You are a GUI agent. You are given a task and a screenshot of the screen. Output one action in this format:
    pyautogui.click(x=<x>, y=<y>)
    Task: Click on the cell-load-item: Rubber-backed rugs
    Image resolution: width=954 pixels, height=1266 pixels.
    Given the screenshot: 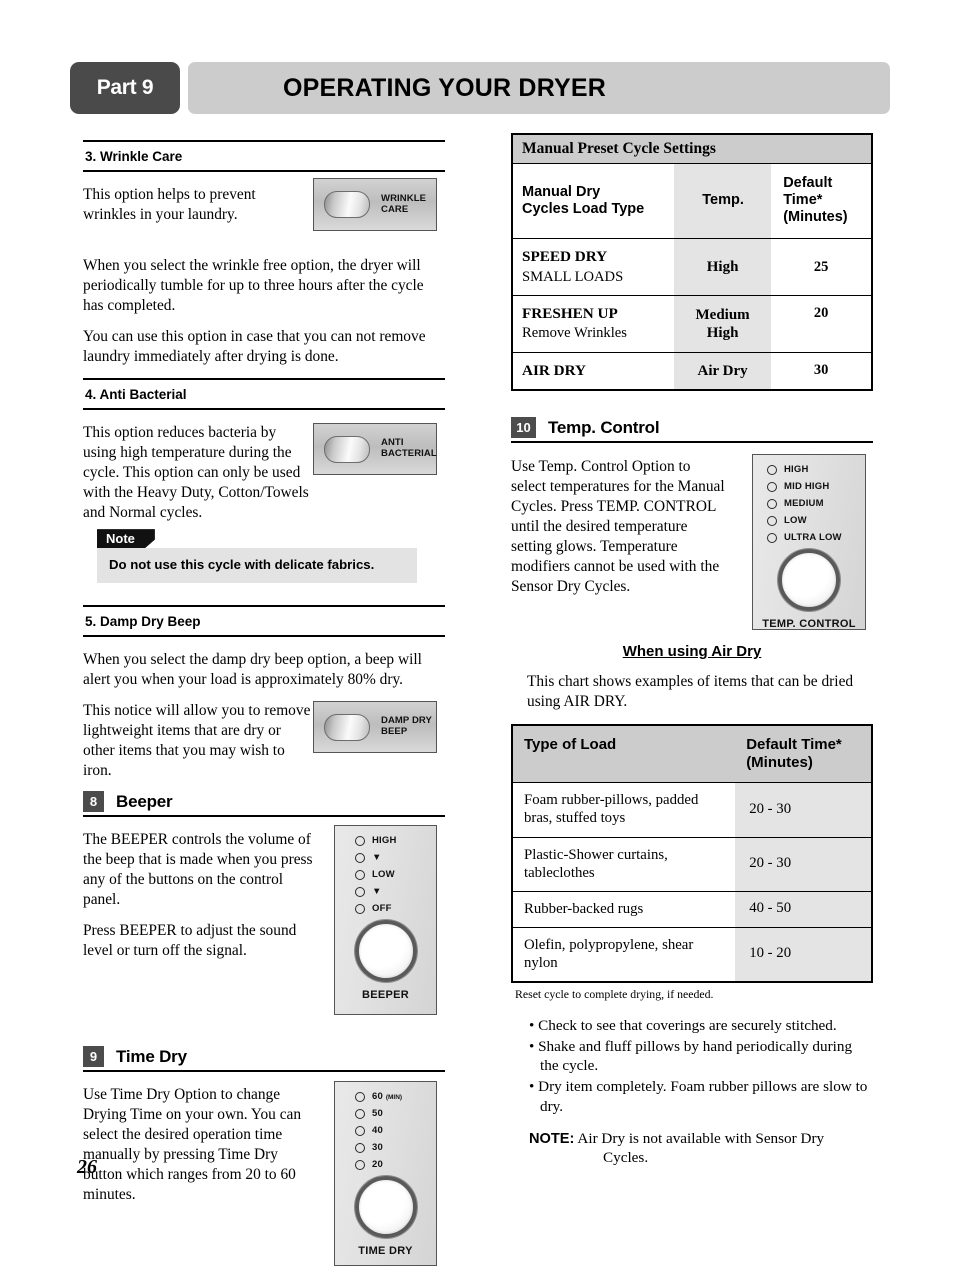 What is the action you would take?
    pyautogui.click(x=624, y=909)
    